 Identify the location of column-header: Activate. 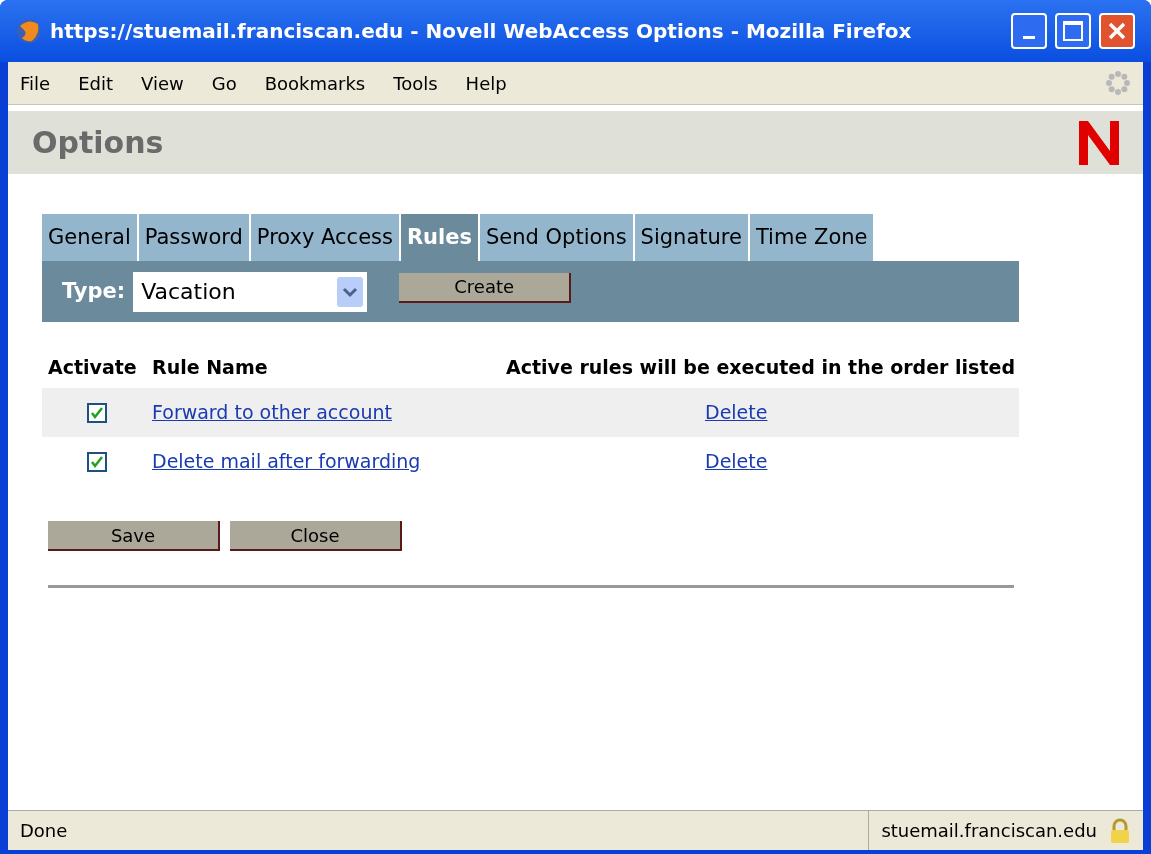
(92, 367).